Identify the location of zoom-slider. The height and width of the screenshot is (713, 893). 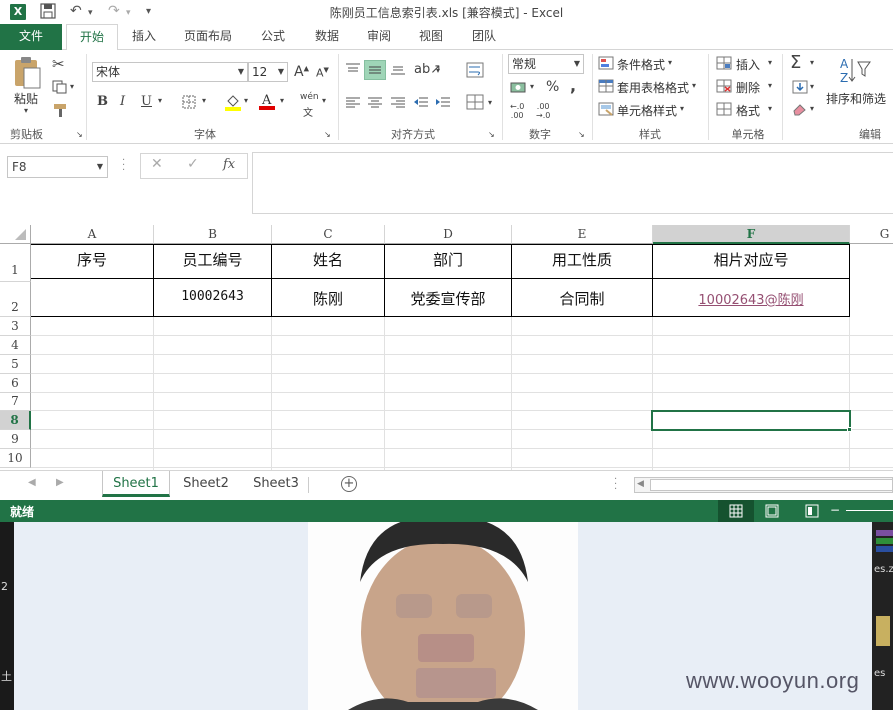
(869, 510).